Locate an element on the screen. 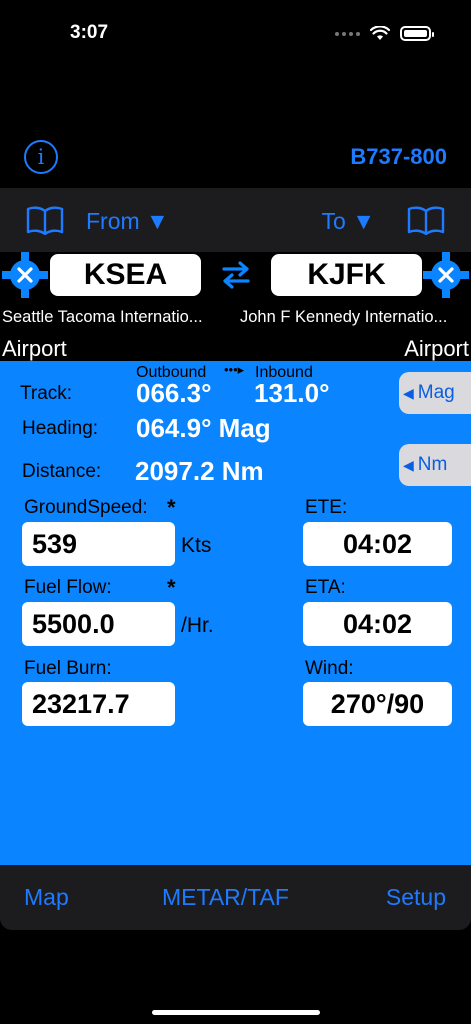  info-button: i is located at coordinates (41, 157).